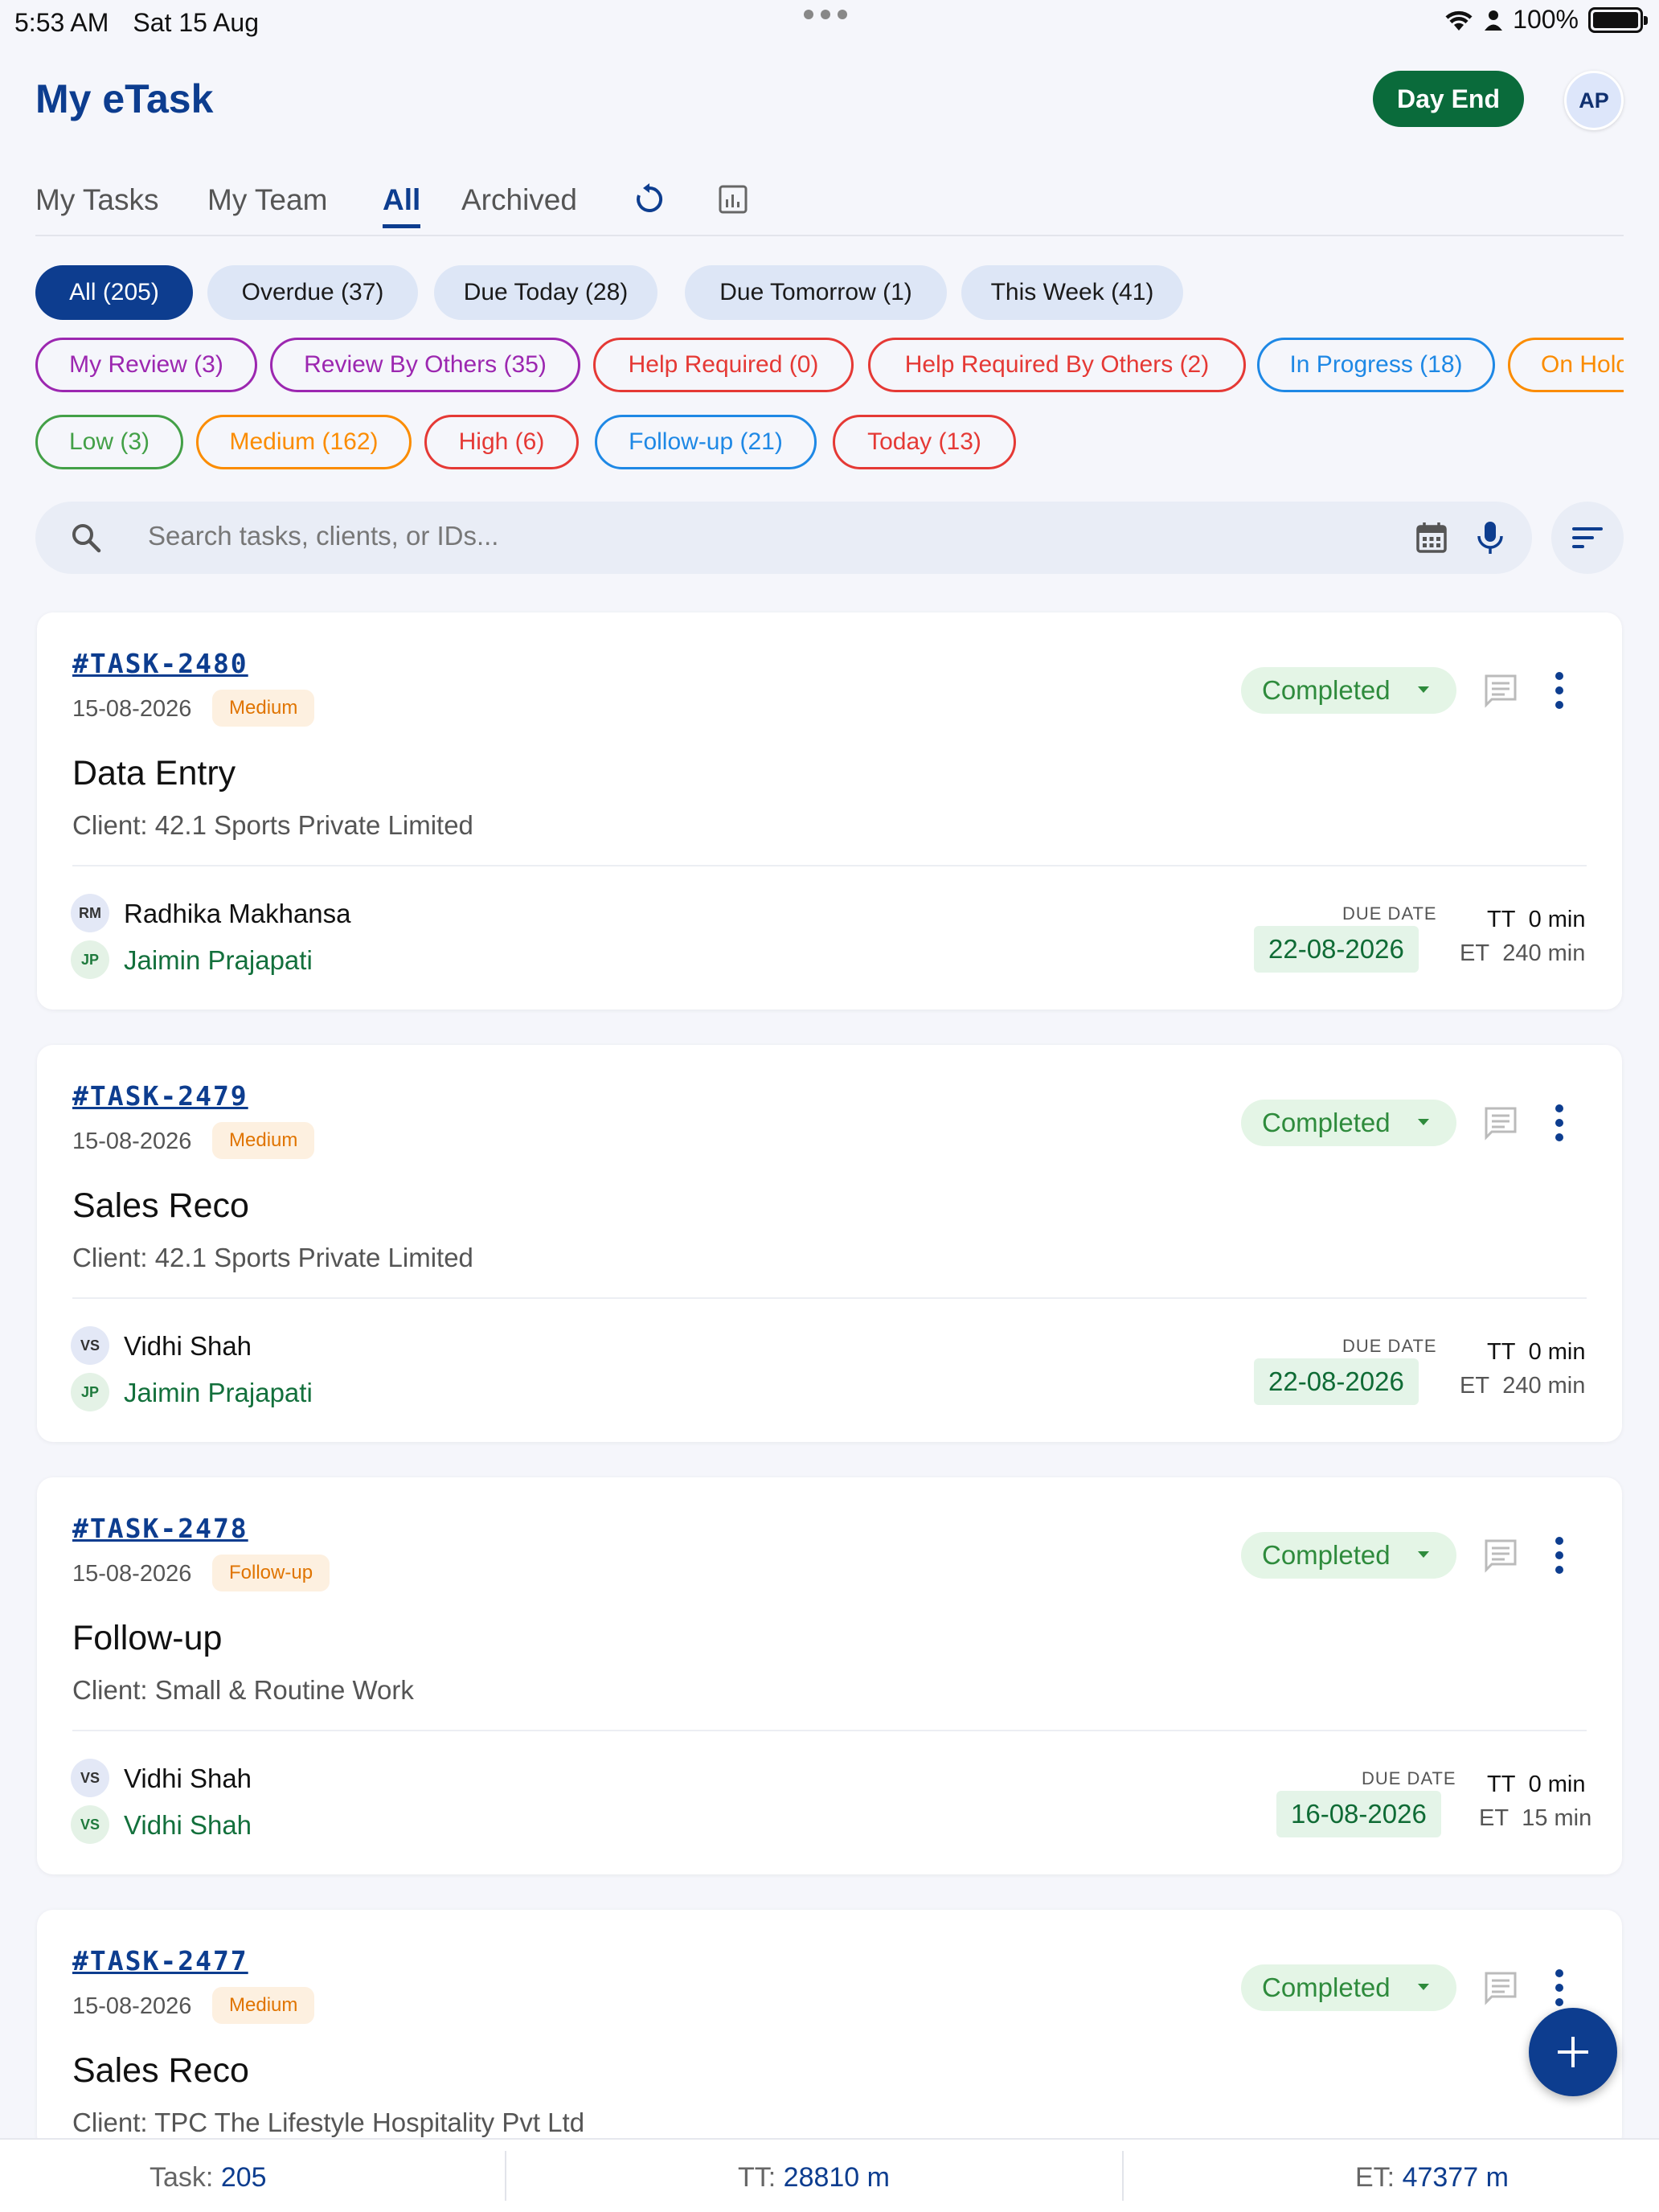 This screenshot has width=1659, height=2212. I want to click on microphone-icon, so click(1490, 537).